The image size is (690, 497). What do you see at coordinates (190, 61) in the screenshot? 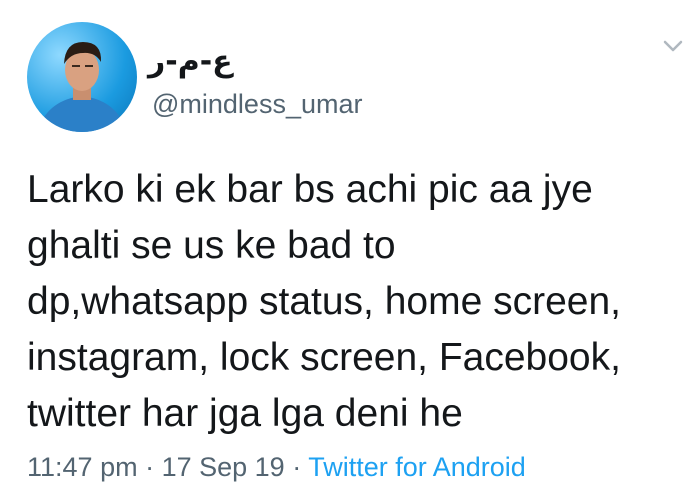
I see `display-name: ع-م-ر` at bounding box center [190, 61].